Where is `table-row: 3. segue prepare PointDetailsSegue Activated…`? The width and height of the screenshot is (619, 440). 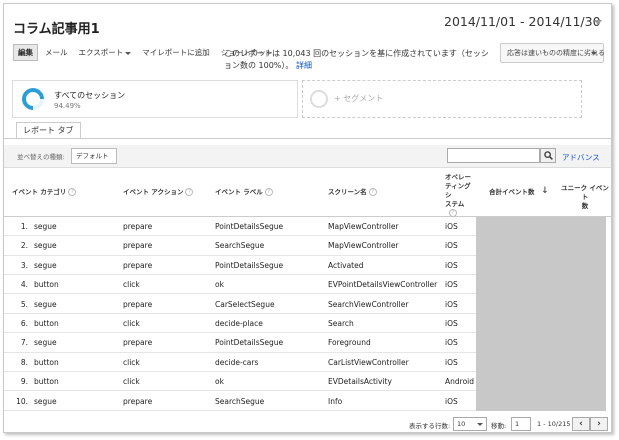 table-row: 3. segue prepare PointDetailsSegue Activated… is located at coordinates (240, 266).